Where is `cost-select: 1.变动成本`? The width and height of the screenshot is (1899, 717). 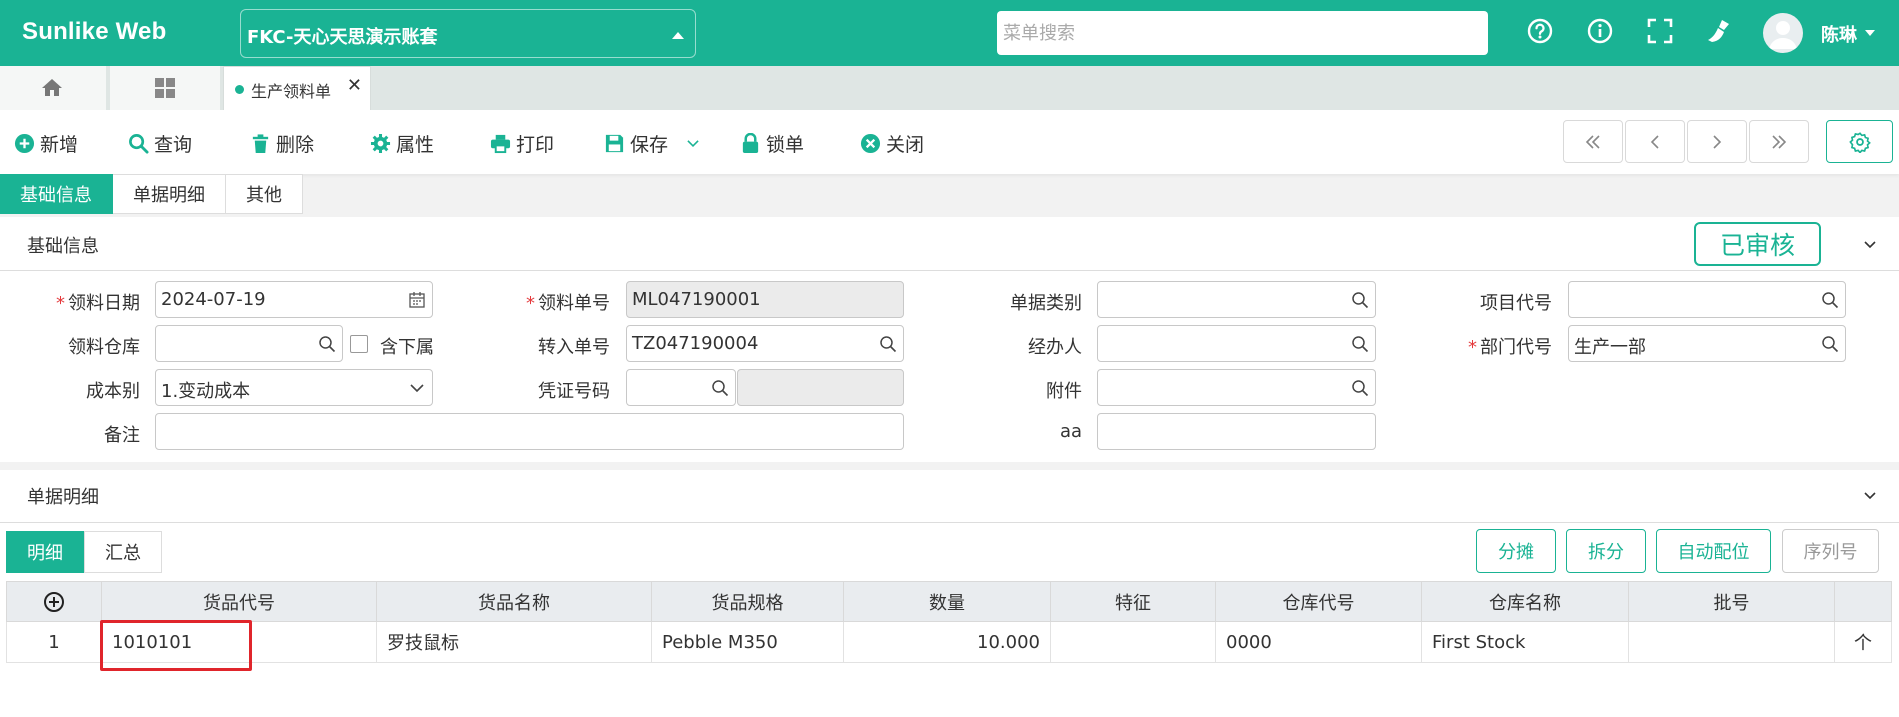 cost-select: 1.变动成本 is located at coordinates (294, 387).